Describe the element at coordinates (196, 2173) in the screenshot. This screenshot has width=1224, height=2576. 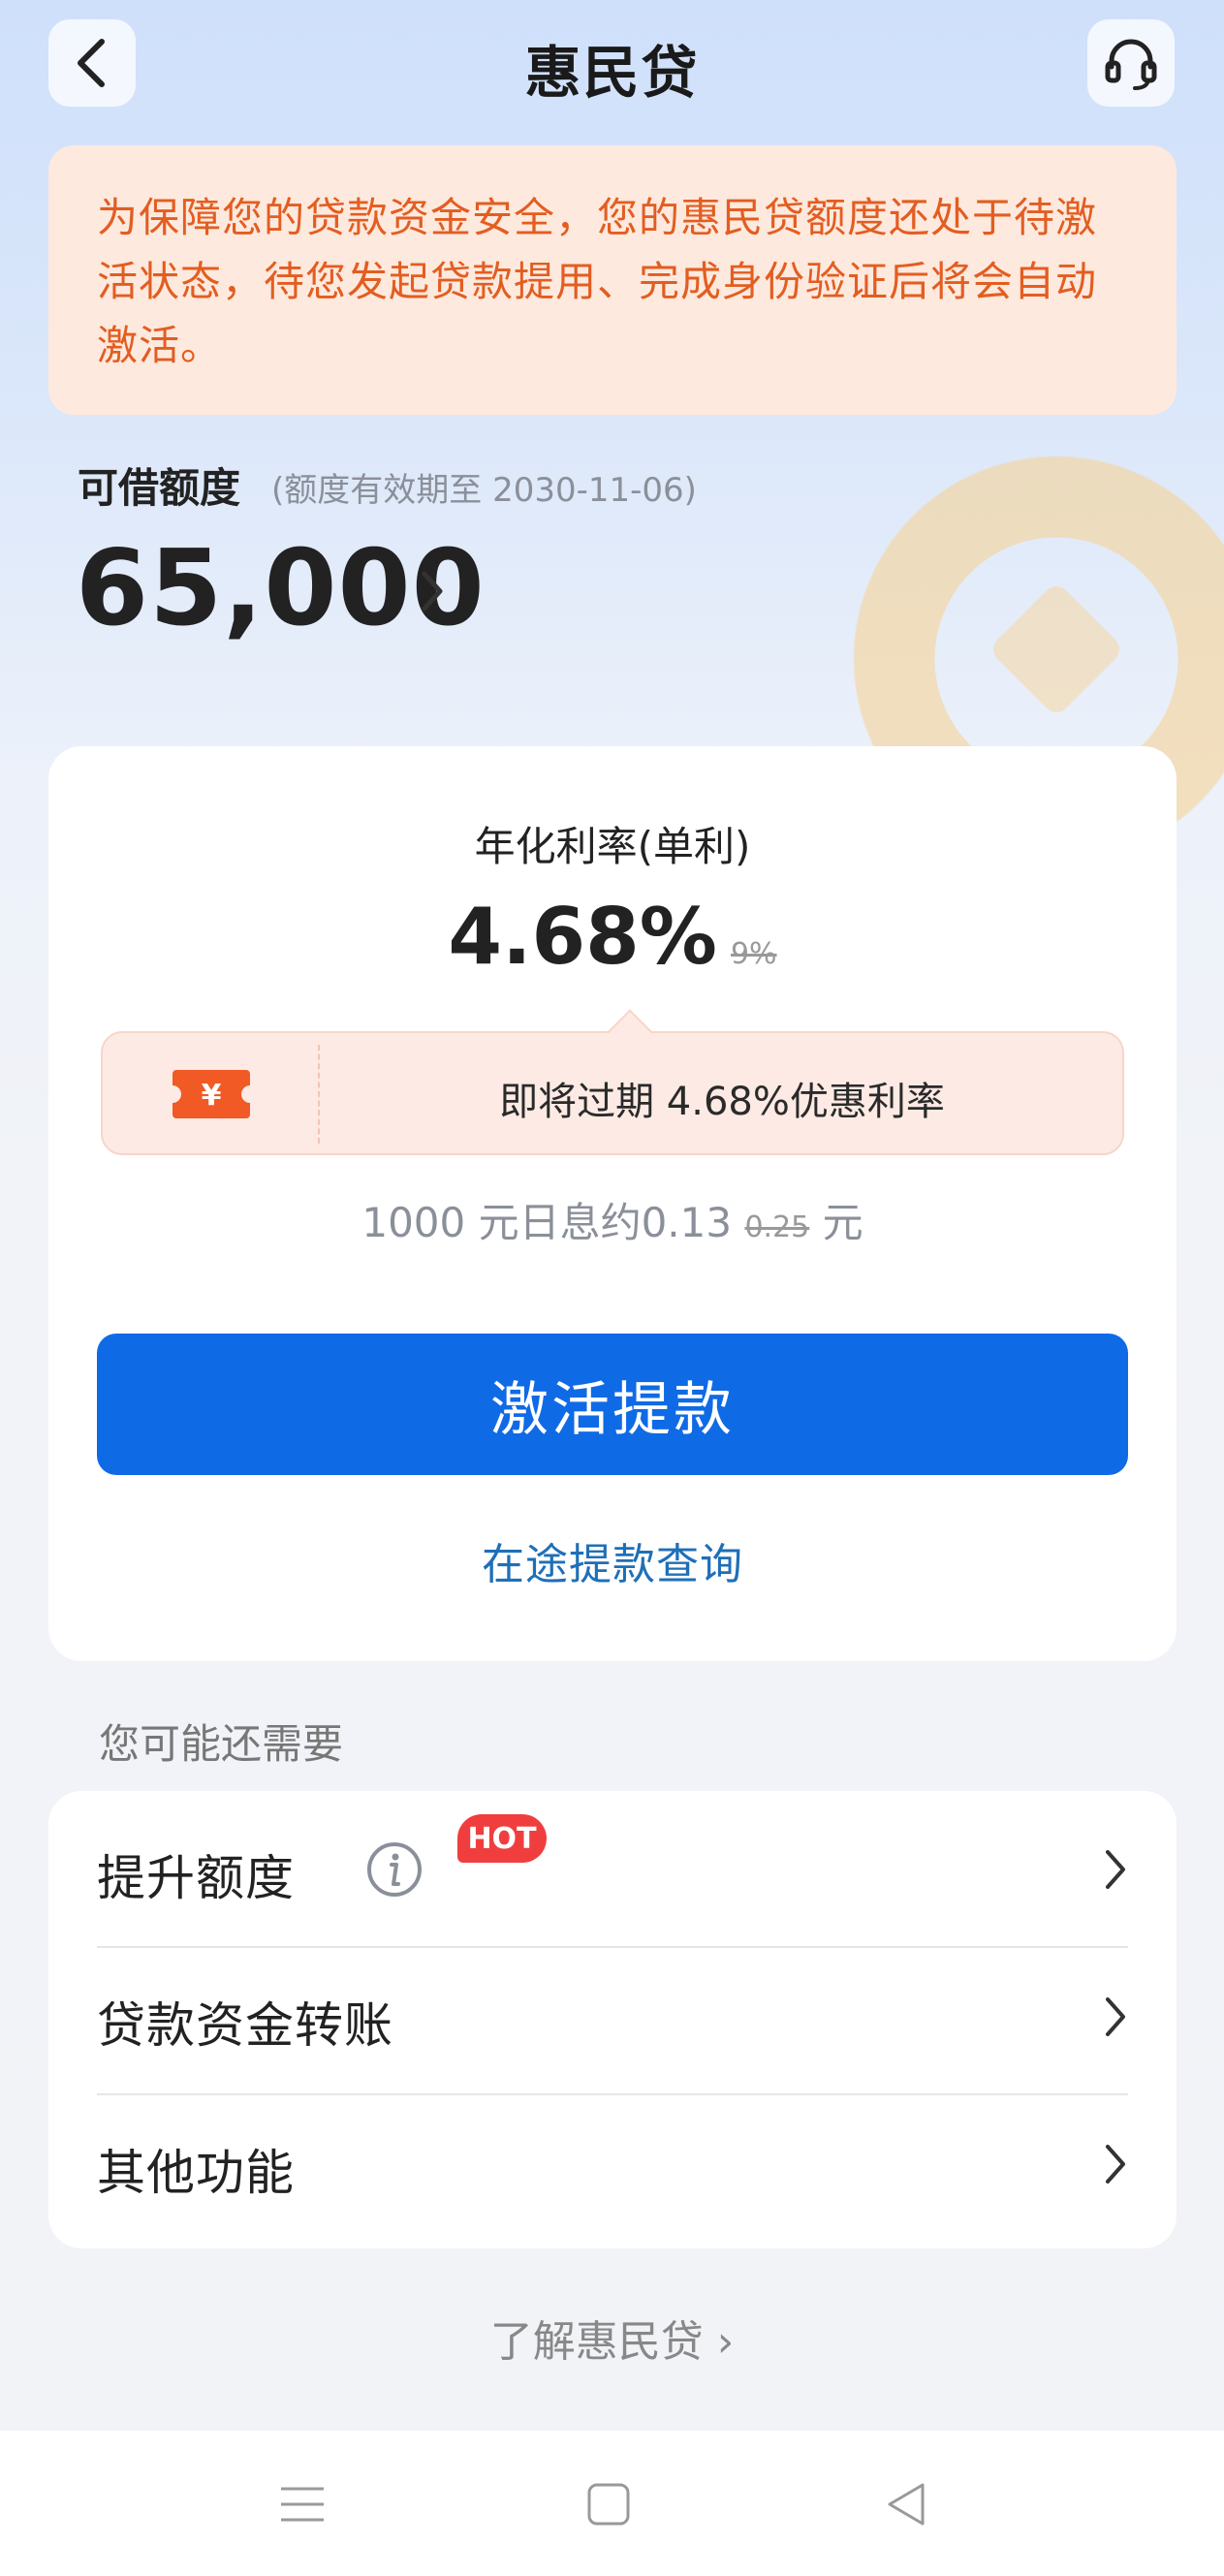
I see `menu-item-label: 其他功能` at that location.